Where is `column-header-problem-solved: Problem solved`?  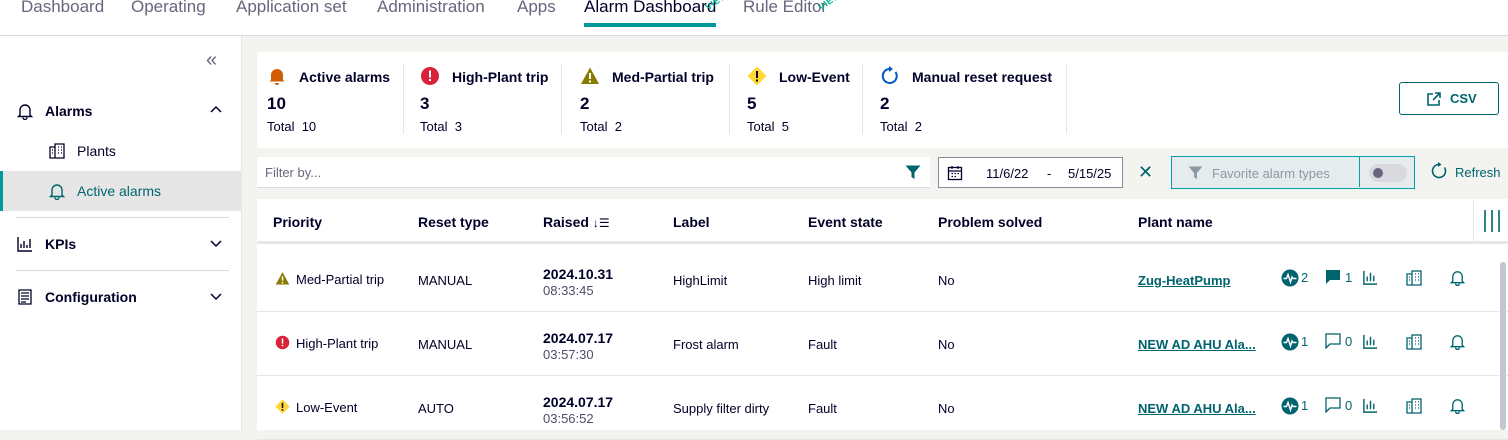
column-header-problem-solved: Problem solved is located at coordinates (990, 222).